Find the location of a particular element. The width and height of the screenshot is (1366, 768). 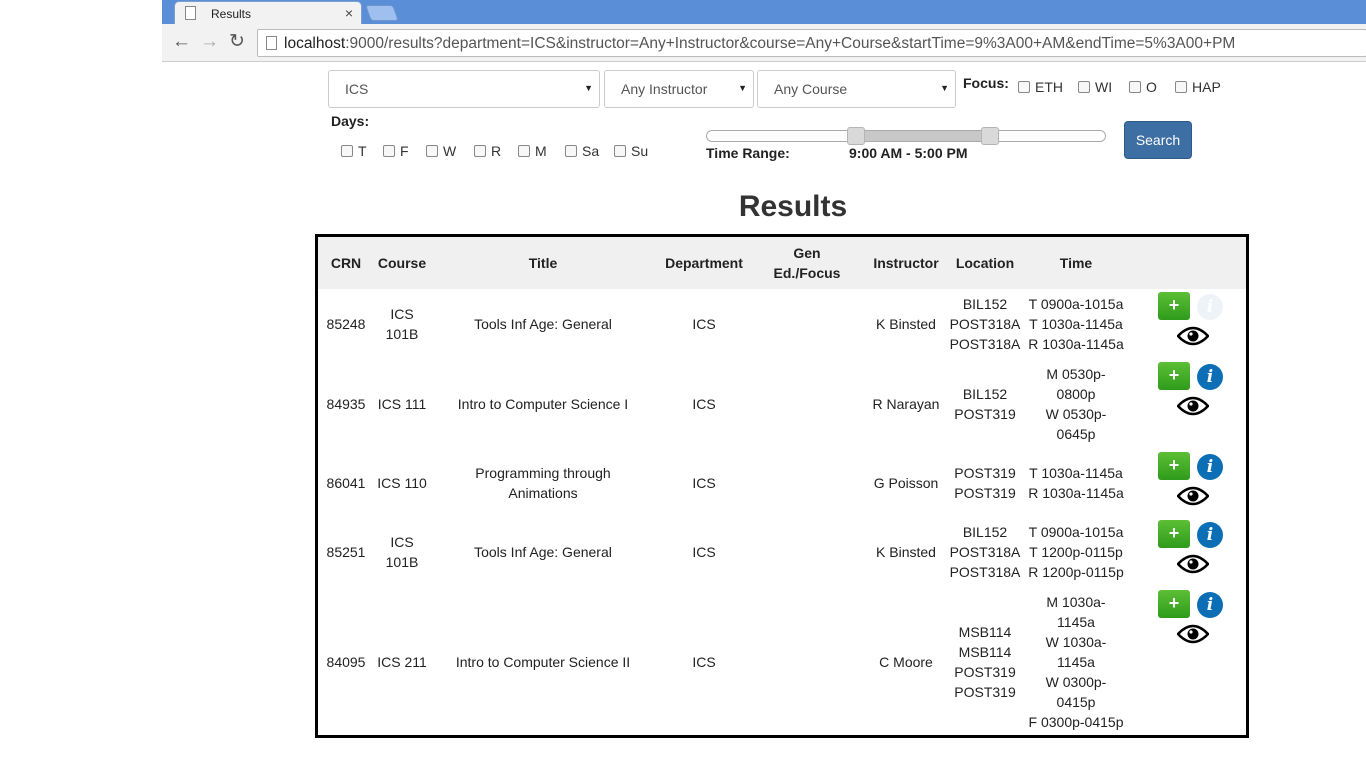

cell-time: T 0900a-1015a is located at coordinates (1076, 532).